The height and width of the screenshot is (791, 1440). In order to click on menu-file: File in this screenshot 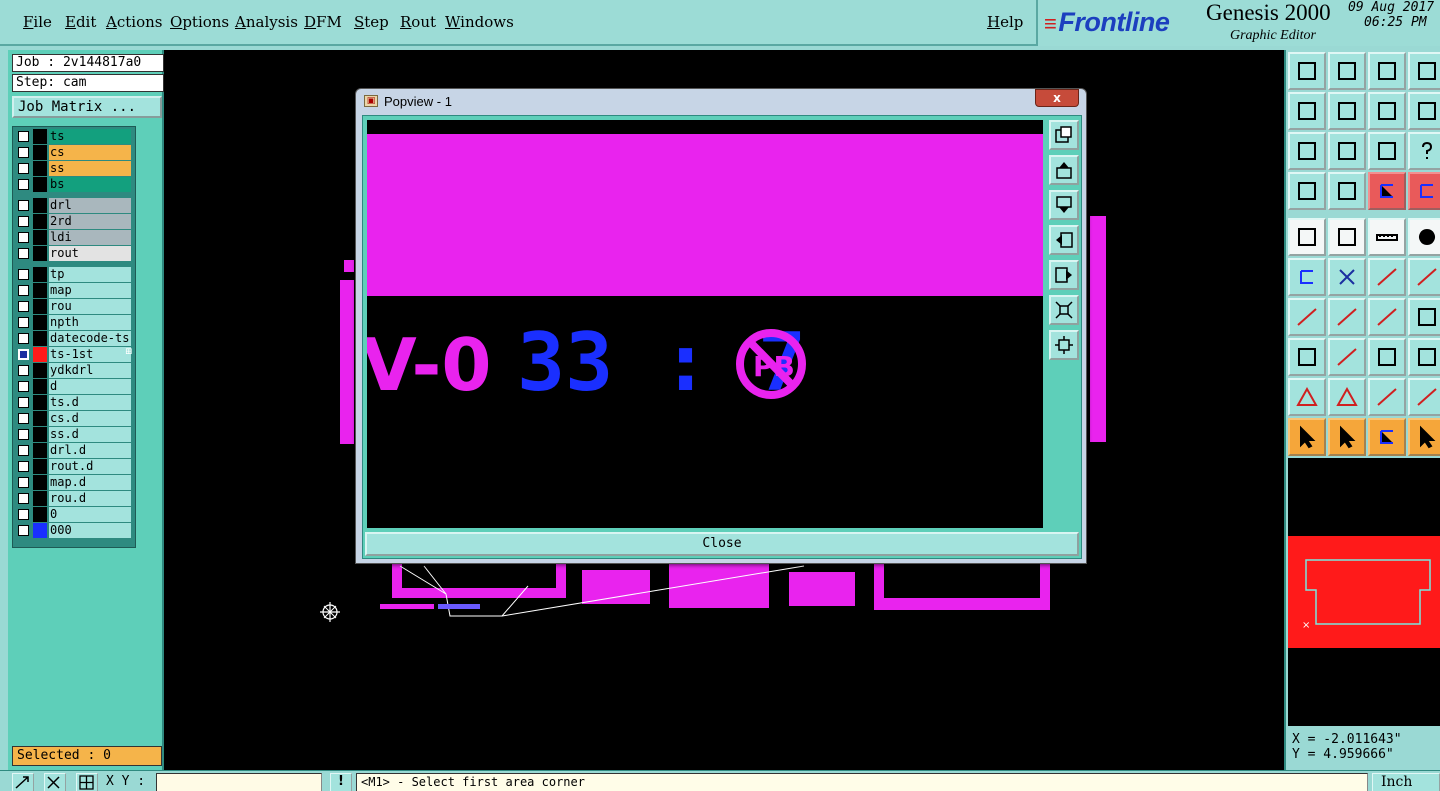, I will do `click(37, 22)`.